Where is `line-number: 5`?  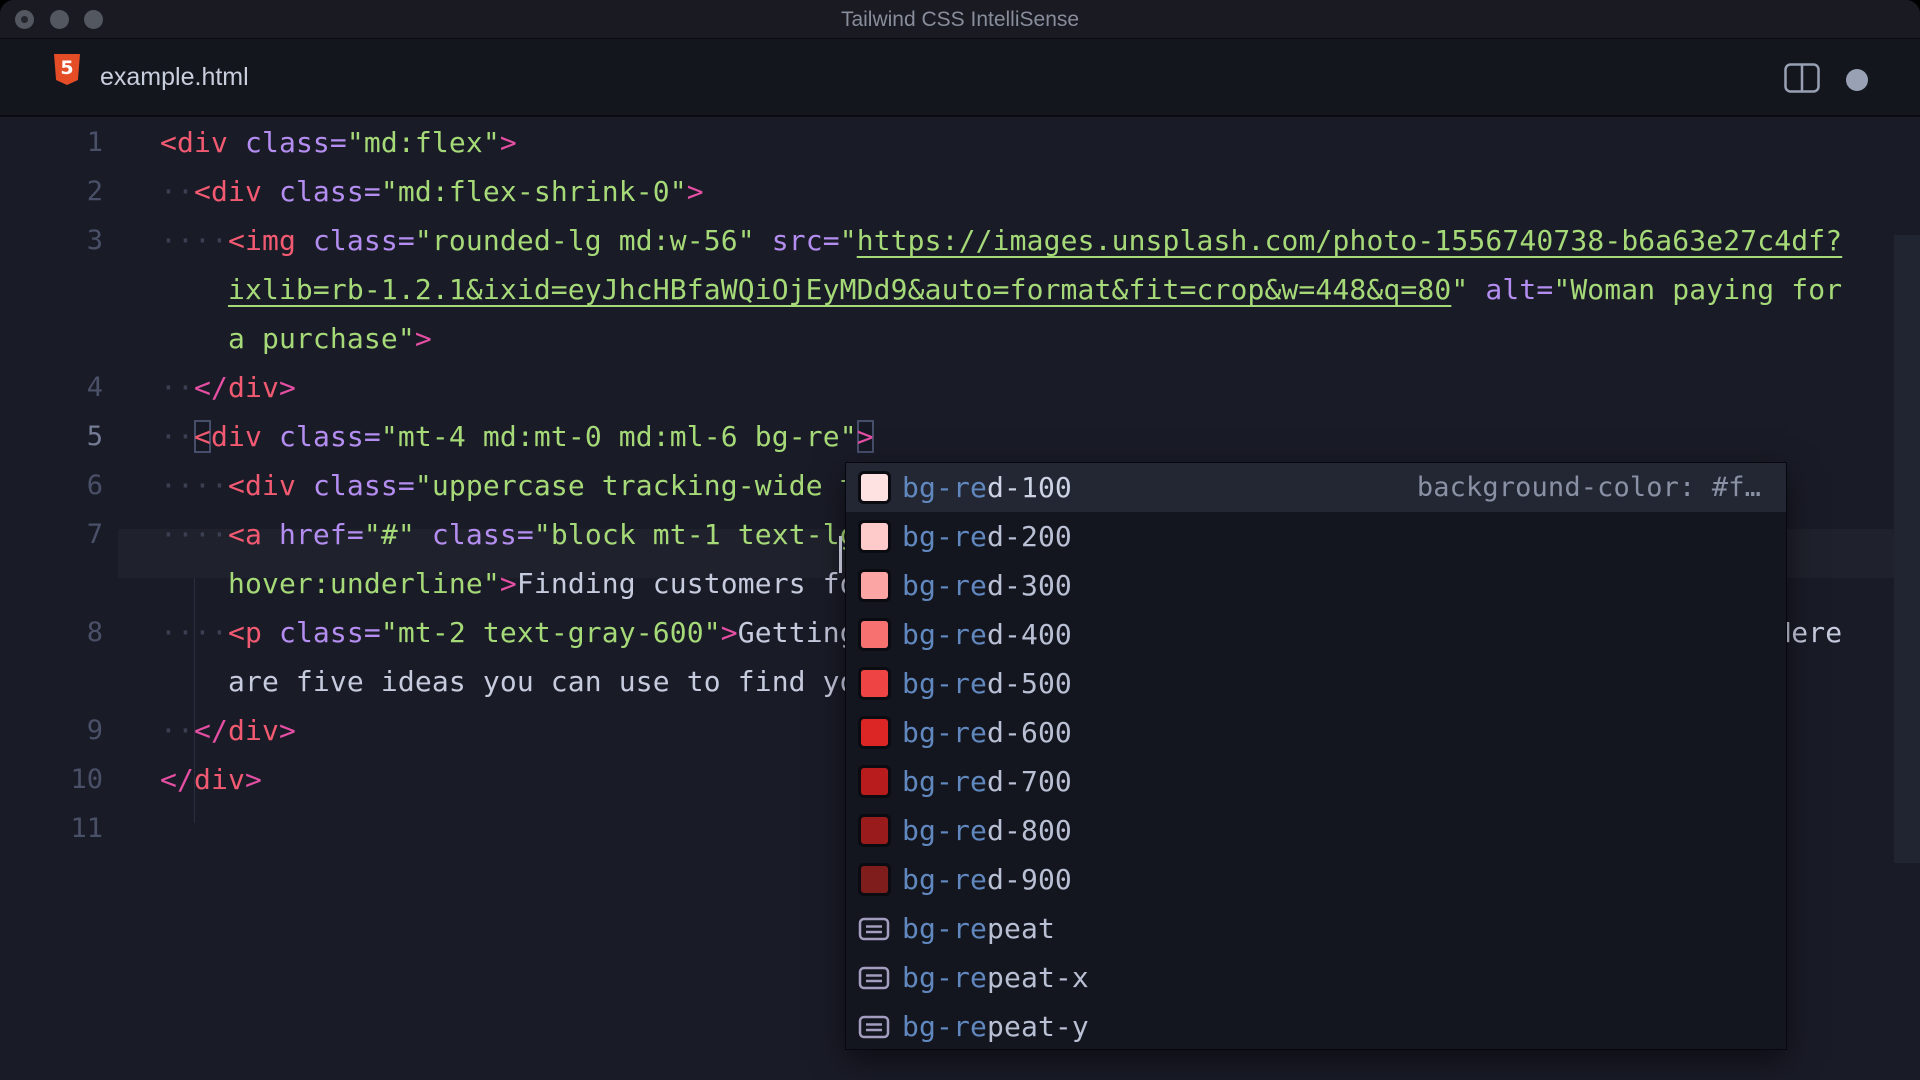 line-number: 5 is located at coordinates (94, 436).